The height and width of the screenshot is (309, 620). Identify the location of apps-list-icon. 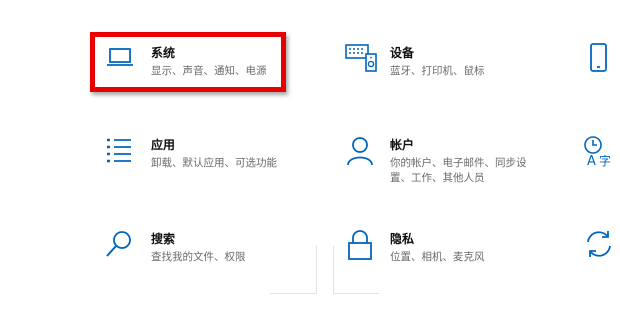
(119, 151).